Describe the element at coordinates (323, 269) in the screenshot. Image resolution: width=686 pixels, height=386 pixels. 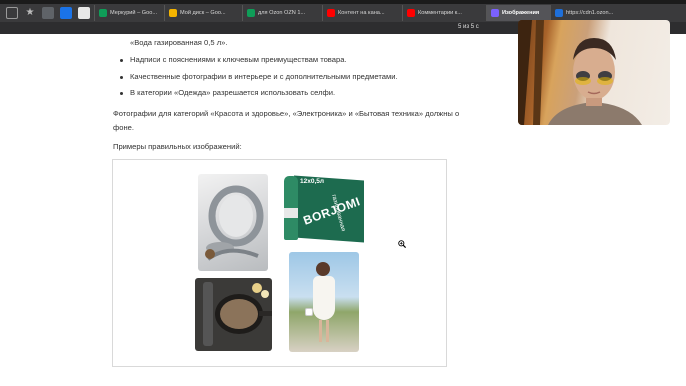
I see `model-head` at that location.